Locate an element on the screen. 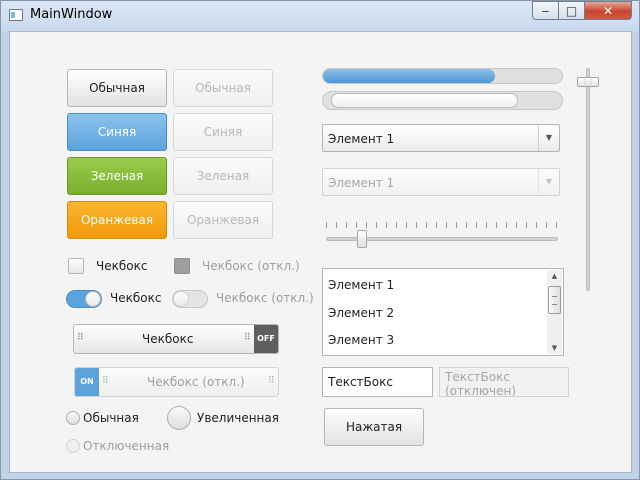 The image size is (640, 480). slide-switch-label: Чекбокс is located at coordinates (168, 339).